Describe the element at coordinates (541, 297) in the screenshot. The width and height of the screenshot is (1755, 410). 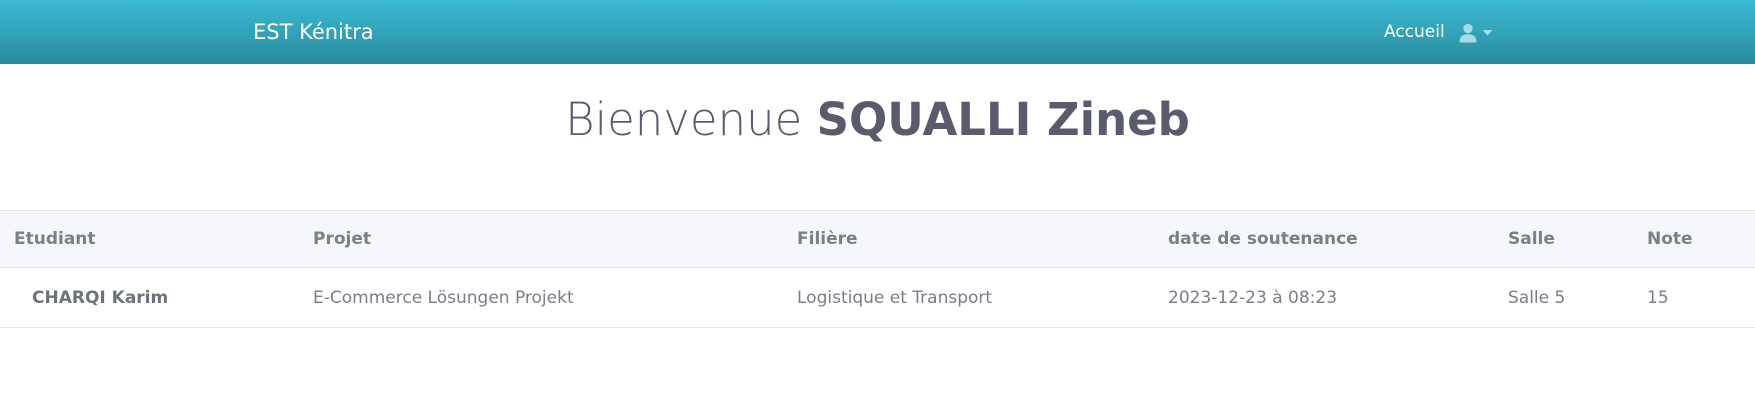
I see `cell-project: E-Commerce Lösungen Projekt` at that location.